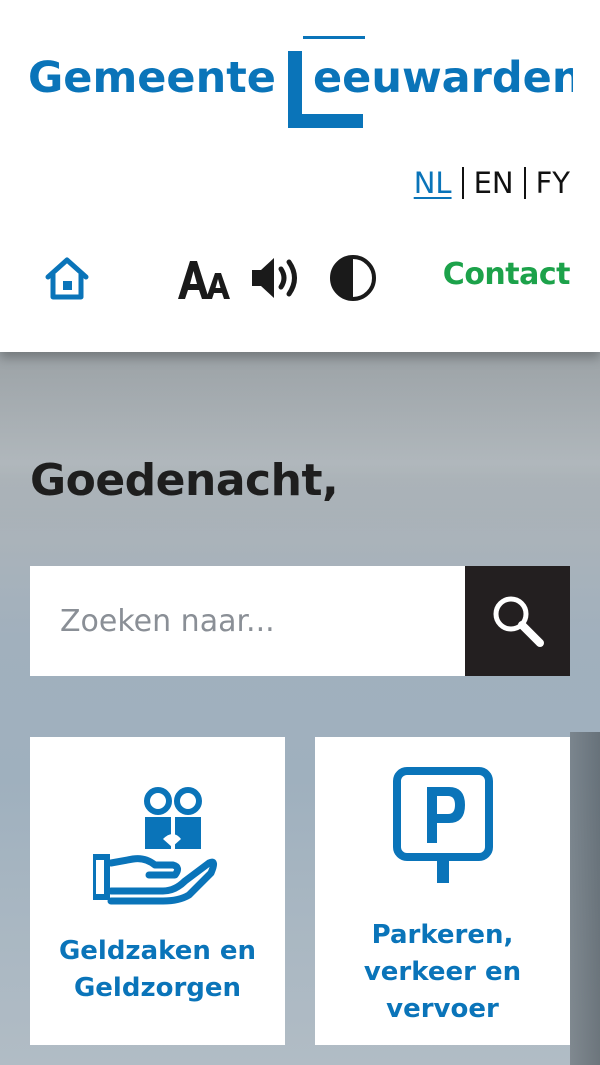 This screenshot has height=1065, width=600. I want to click on tile-label-line: verkeer en, so click(442, 972).